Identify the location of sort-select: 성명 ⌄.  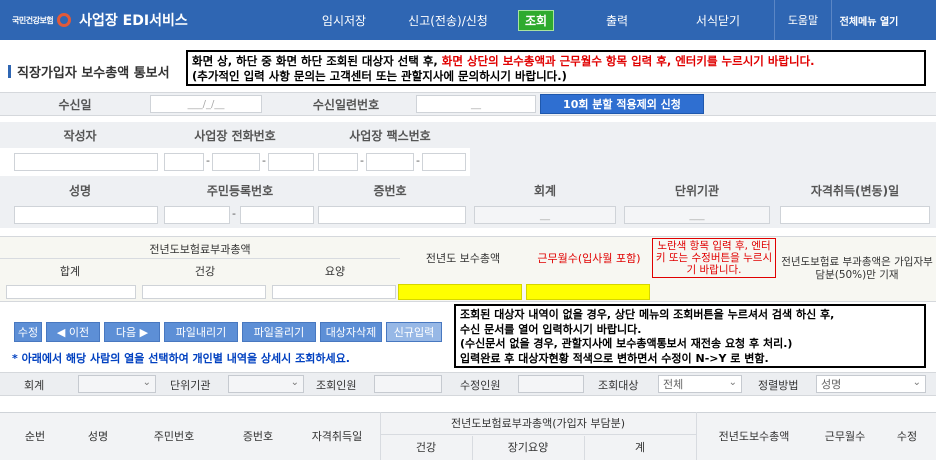
(871, 384).